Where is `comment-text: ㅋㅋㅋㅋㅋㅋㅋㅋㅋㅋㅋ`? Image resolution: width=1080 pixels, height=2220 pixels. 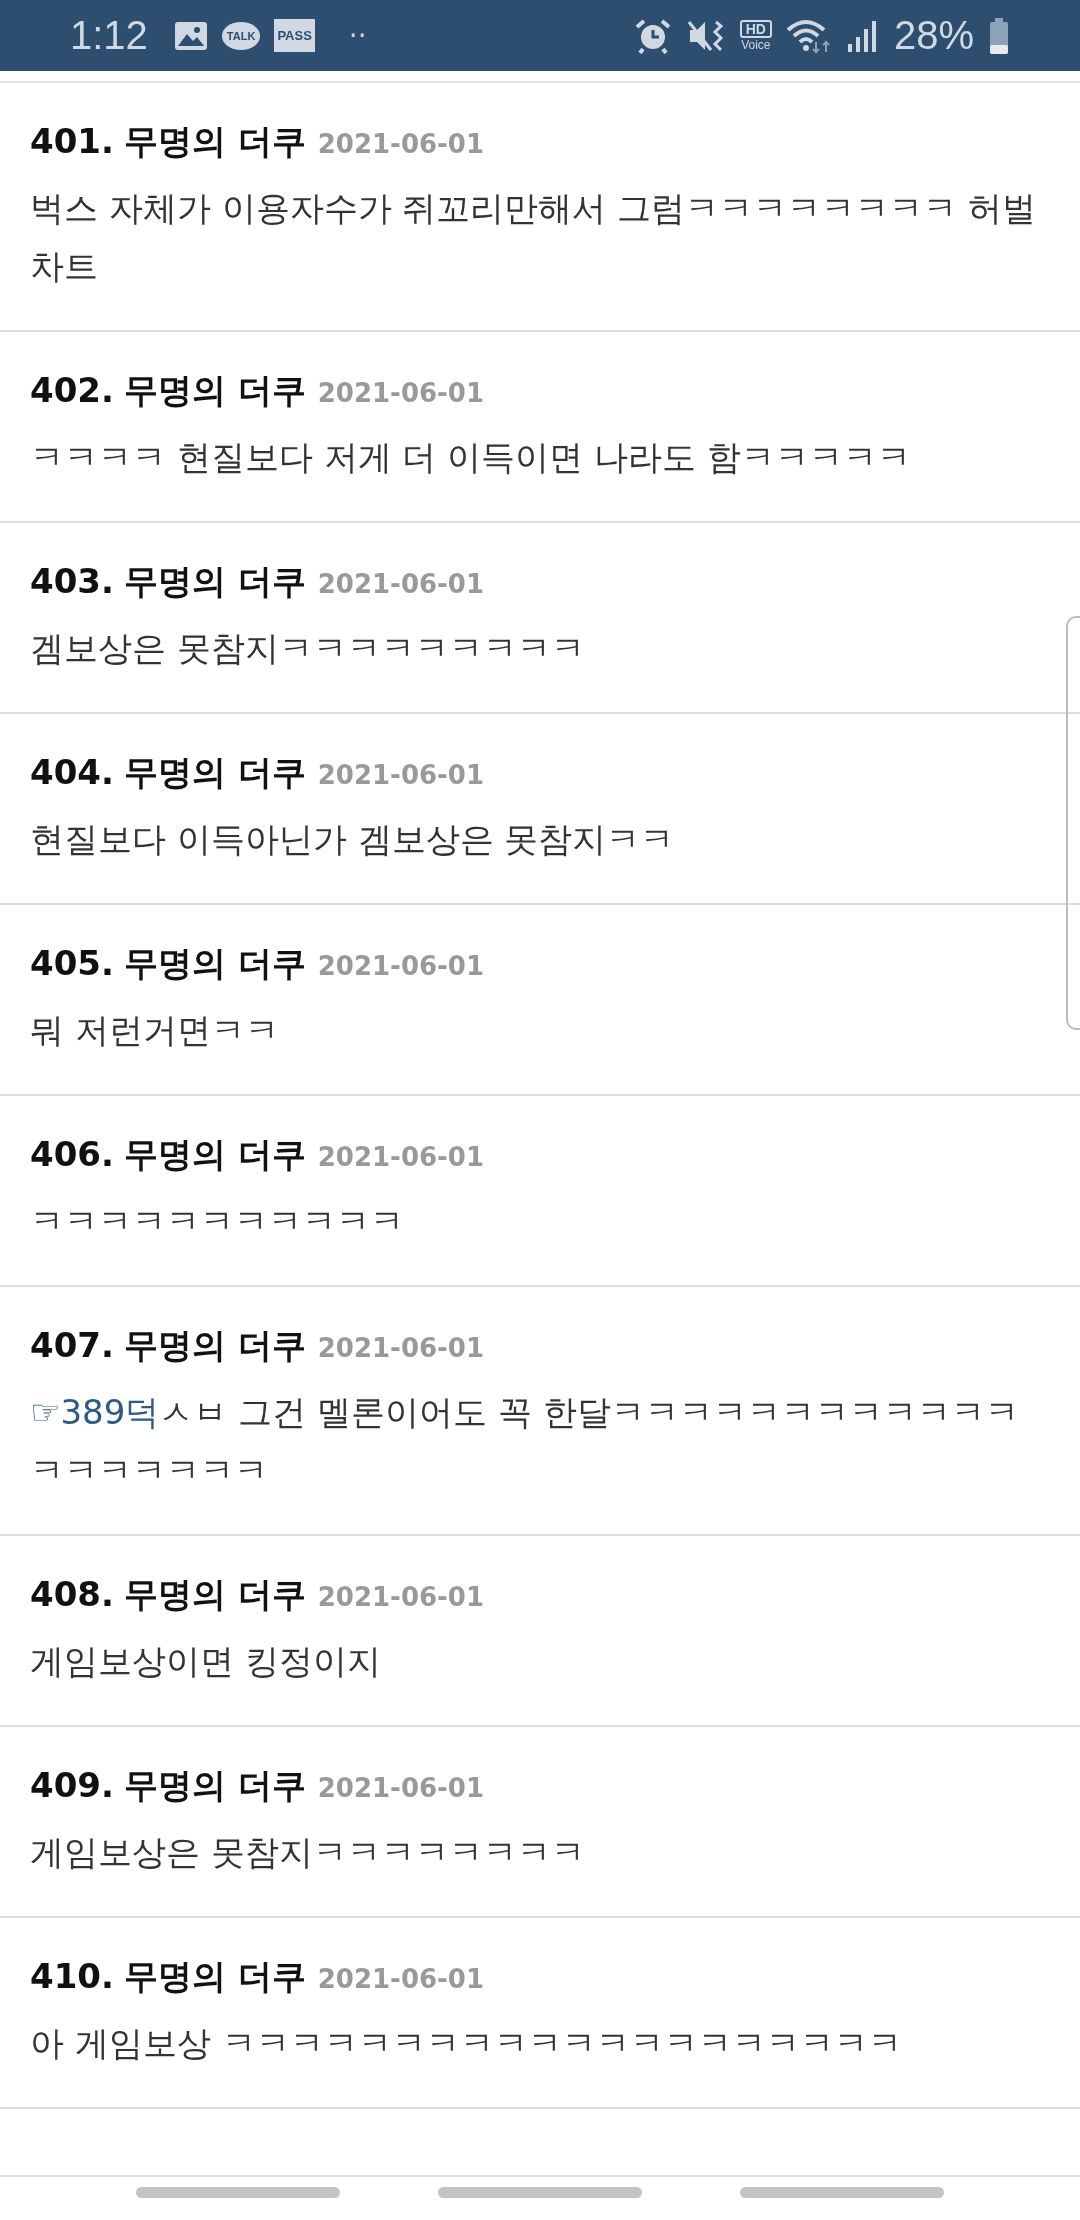
comment-text: ㅋㅋㅋㅋㅋㅋㅋㅋㅋㅋㅋ is located at coordinates (217, 1221).